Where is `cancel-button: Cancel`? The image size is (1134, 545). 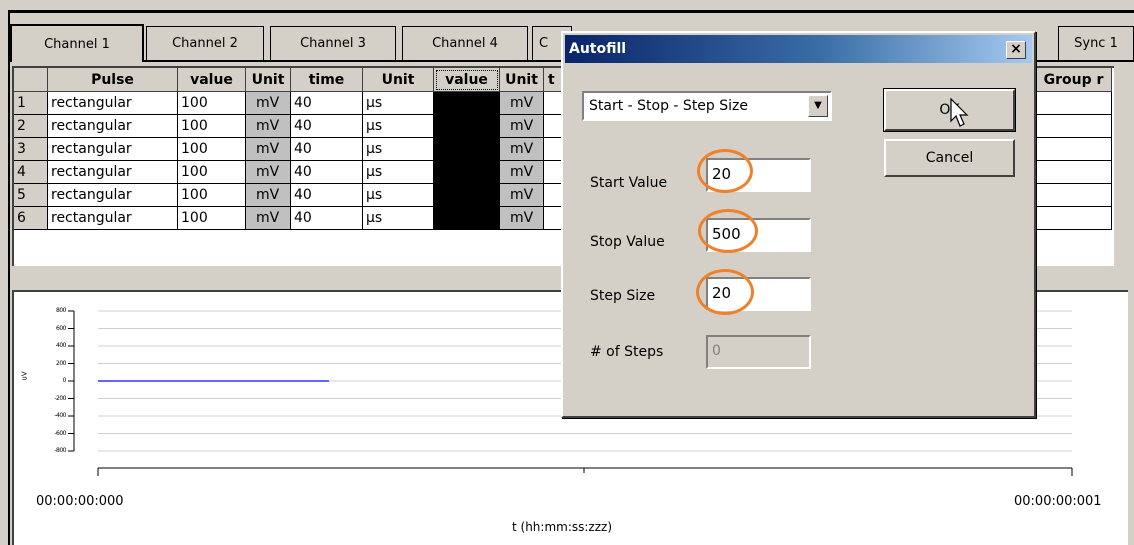 cancel-button: Cancel is located at coordinates (949, 158).